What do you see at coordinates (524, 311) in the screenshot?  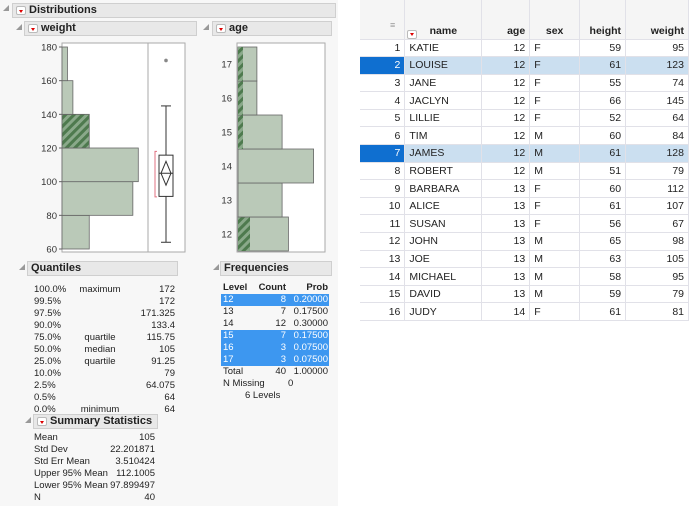 I see `table-row: 16 JUDY 14 F 61 81` at bounding box center [524, 311].